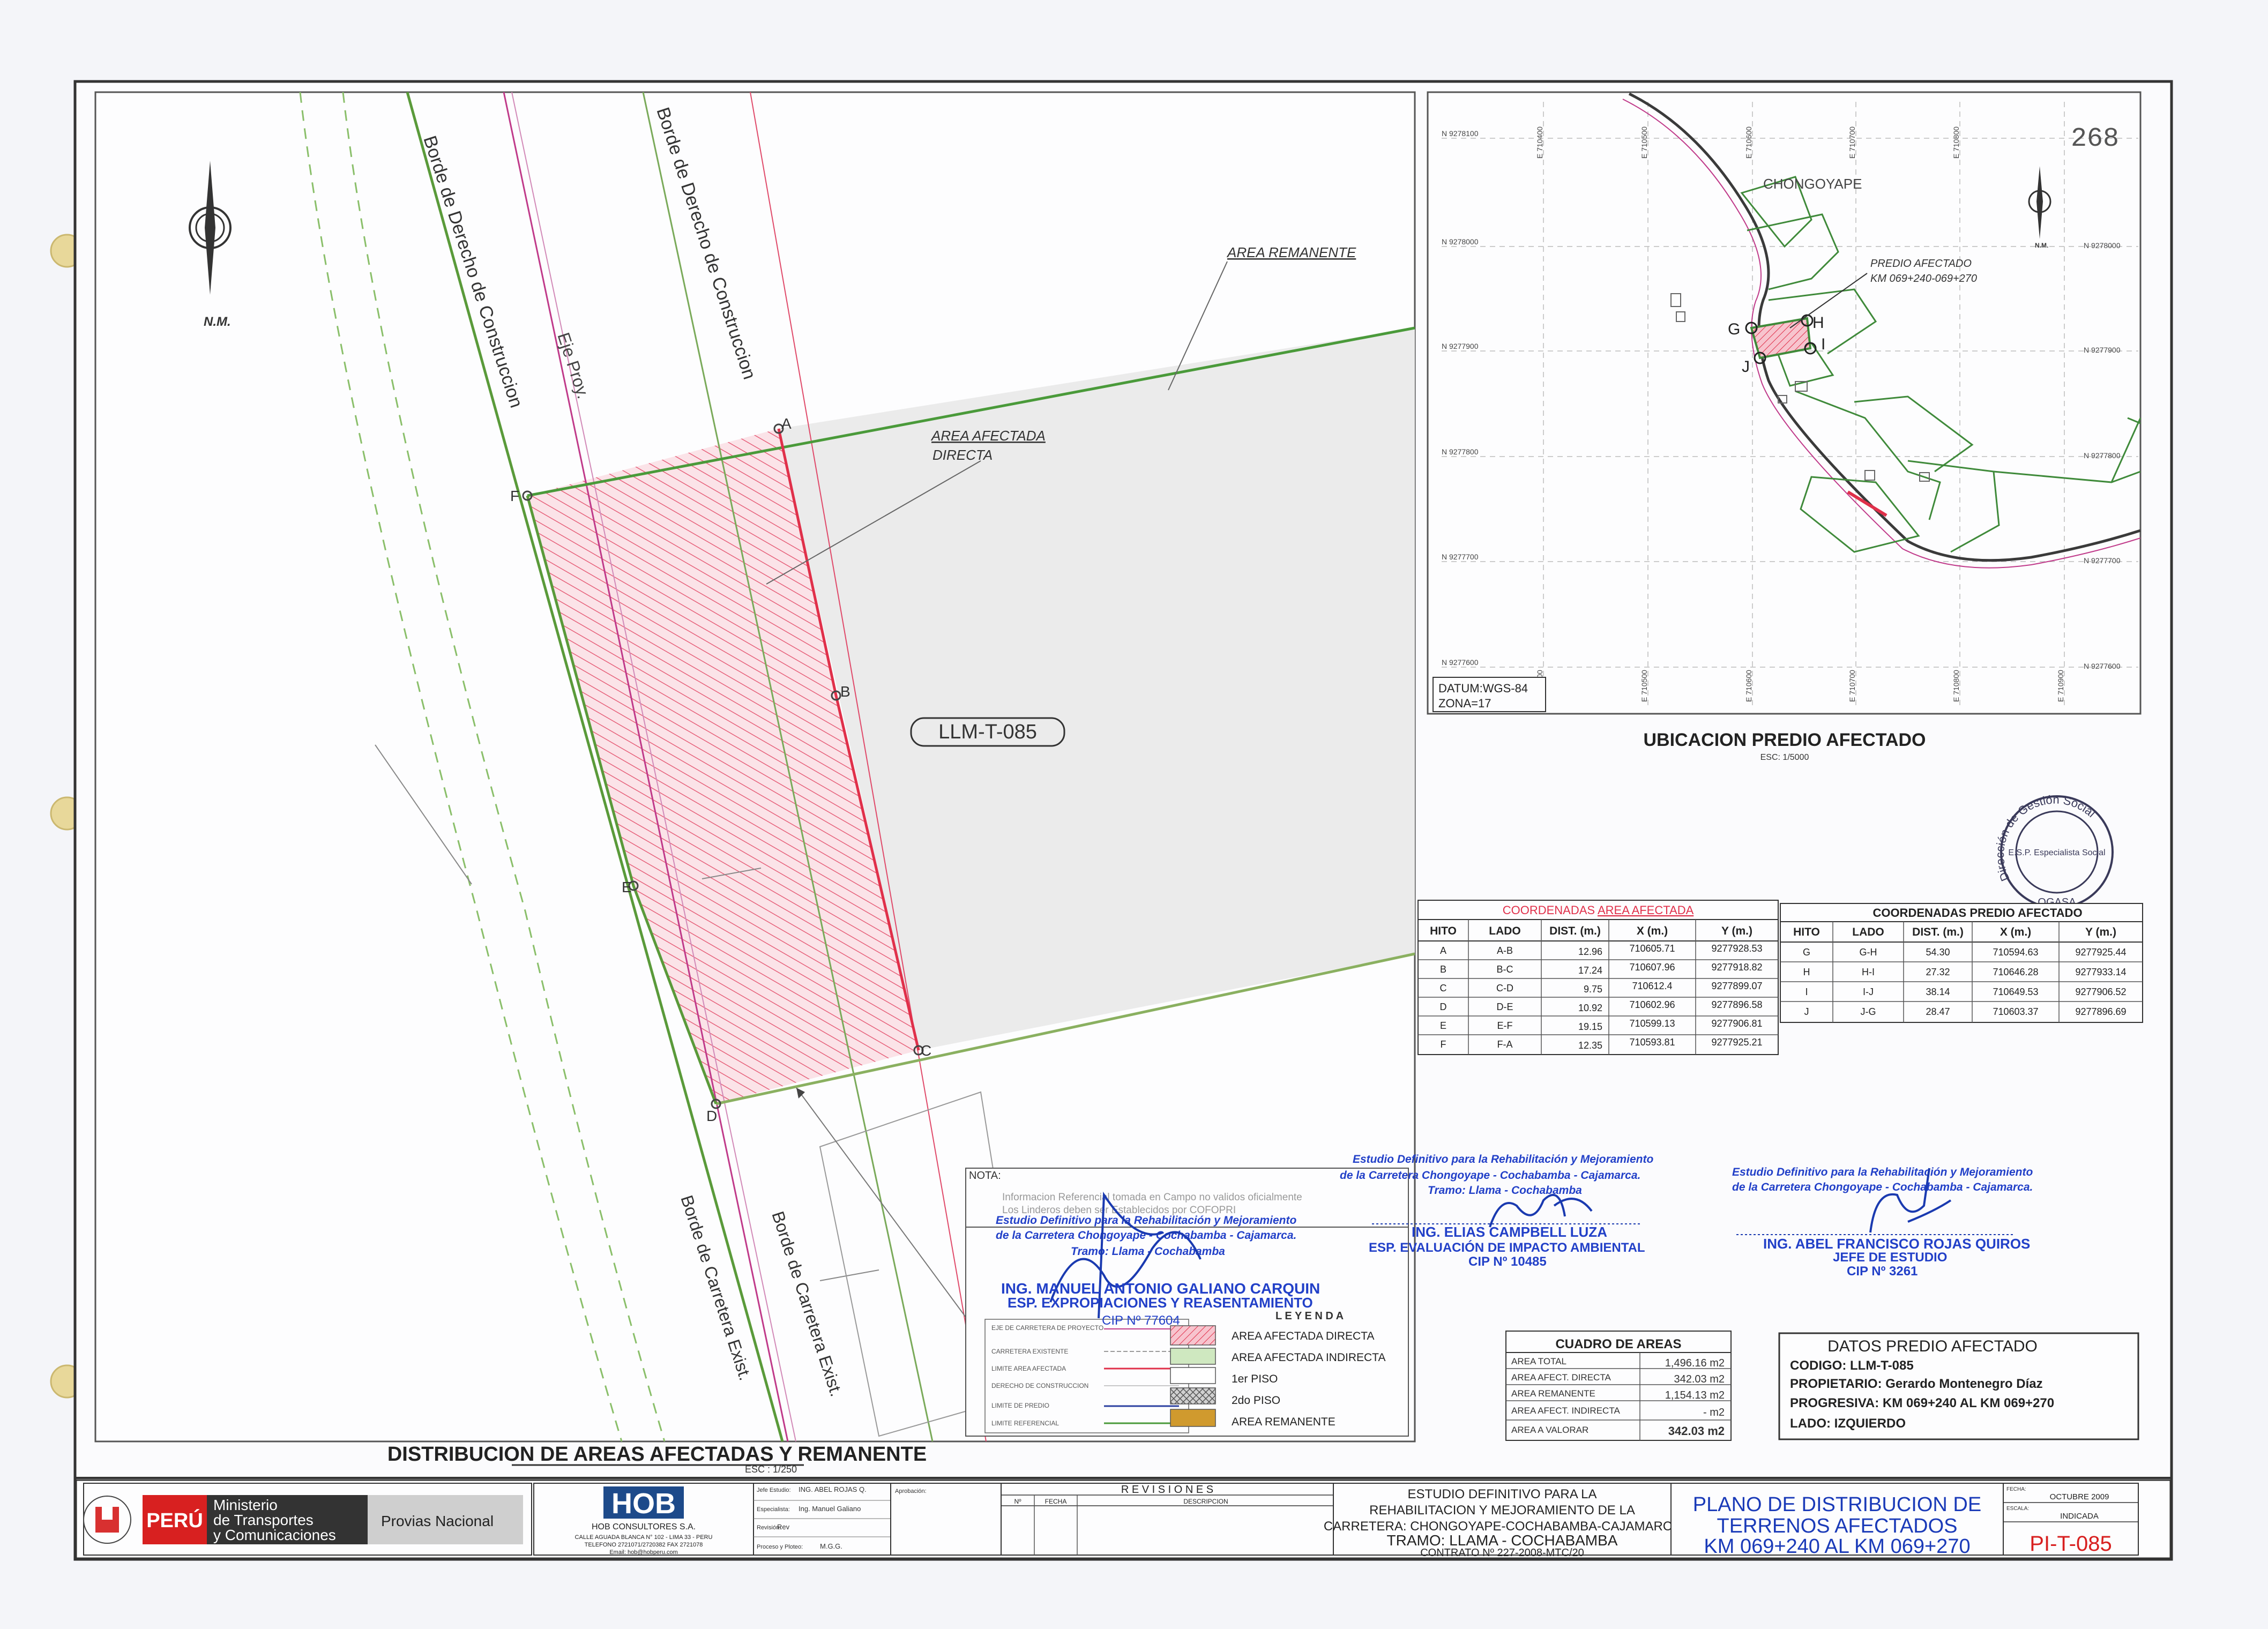  I want to click on plano-title-2: TERRENOS AFECTADOS, so click(1837, 1526).